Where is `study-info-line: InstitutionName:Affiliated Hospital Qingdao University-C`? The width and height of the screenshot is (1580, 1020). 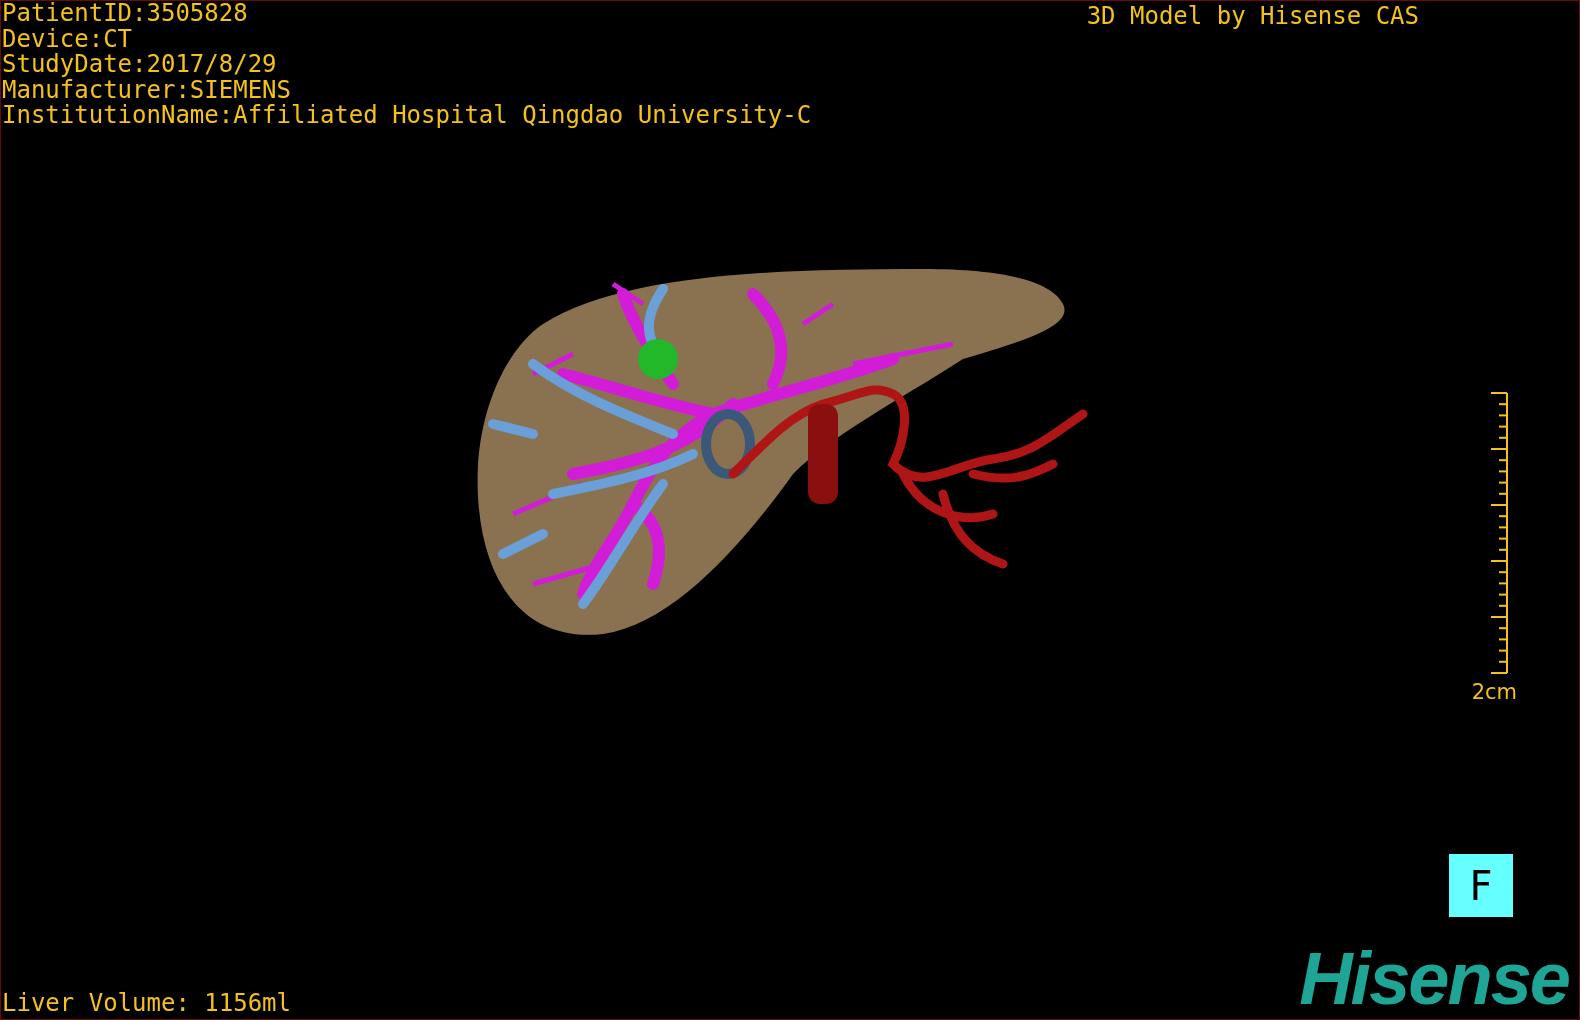
study-info-line: InstitutionName:Affiliated Hospital Qingdao University-C is located at coordinates (407, 116).